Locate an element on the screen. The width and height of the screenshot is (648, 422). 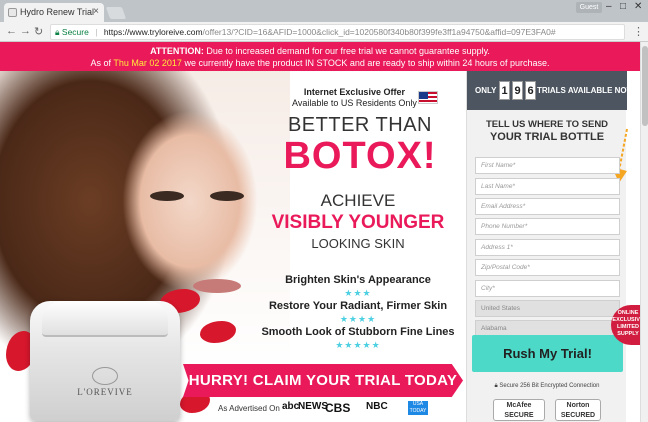
exclusive-title: Internet Exclusive Offer is located at coordinates (354, 92).